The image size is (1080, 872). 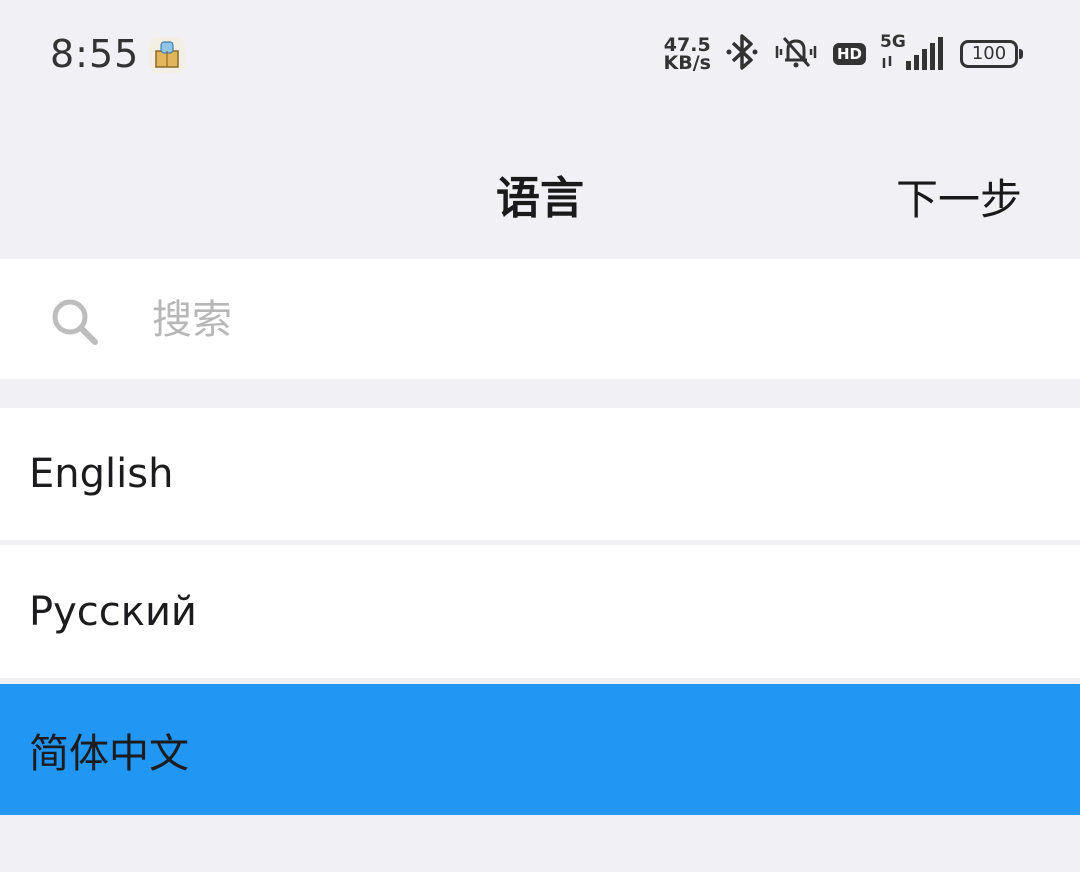 I want to click on status-icons: 47.5 KB/s HD 5G 100, so click(x=843, y=54).